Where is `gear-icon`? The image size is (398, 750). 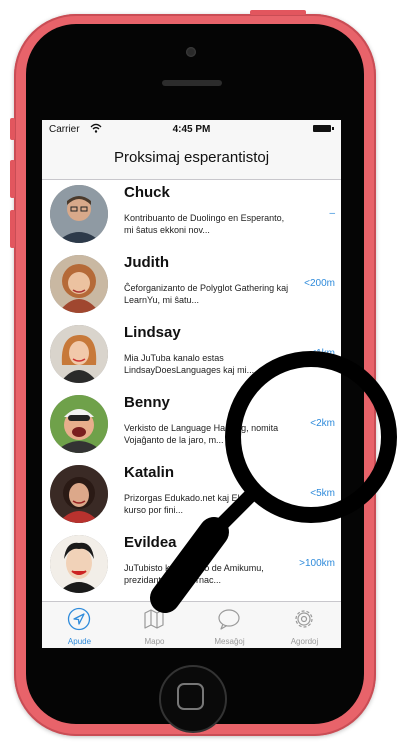
gear-icon is located at coordinates (304, 619).